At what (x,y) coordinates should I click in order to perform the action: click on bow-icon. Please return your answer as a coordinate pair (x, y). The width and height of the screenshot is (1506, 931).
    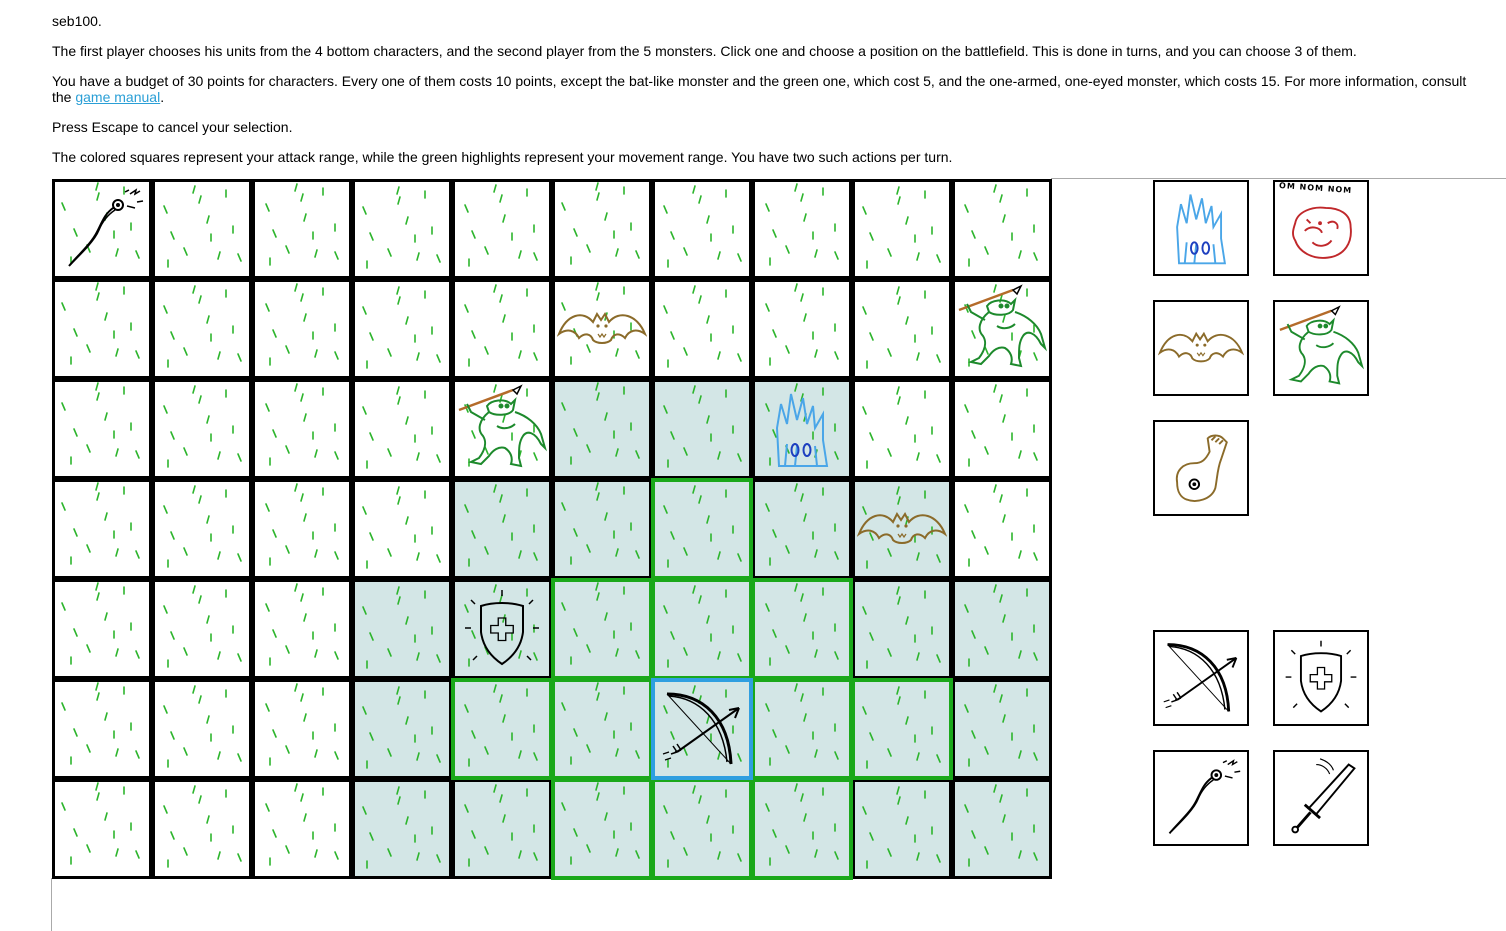
    Looking at the image, I should click on (701, 728).